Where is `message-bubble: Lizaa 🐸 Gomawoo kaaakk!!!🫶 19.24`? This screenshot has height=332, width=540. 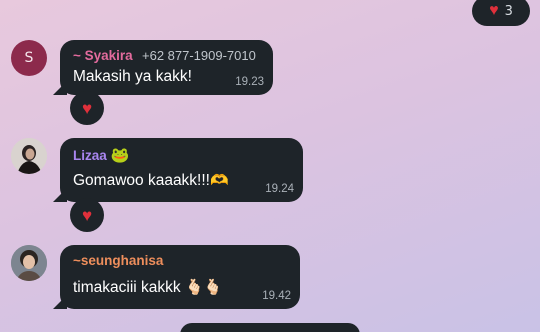 message-bubble: Lizaa 🐸 Gomawoo kaaakk!!!🫶 19.24 is located at coordinates (181, 170).